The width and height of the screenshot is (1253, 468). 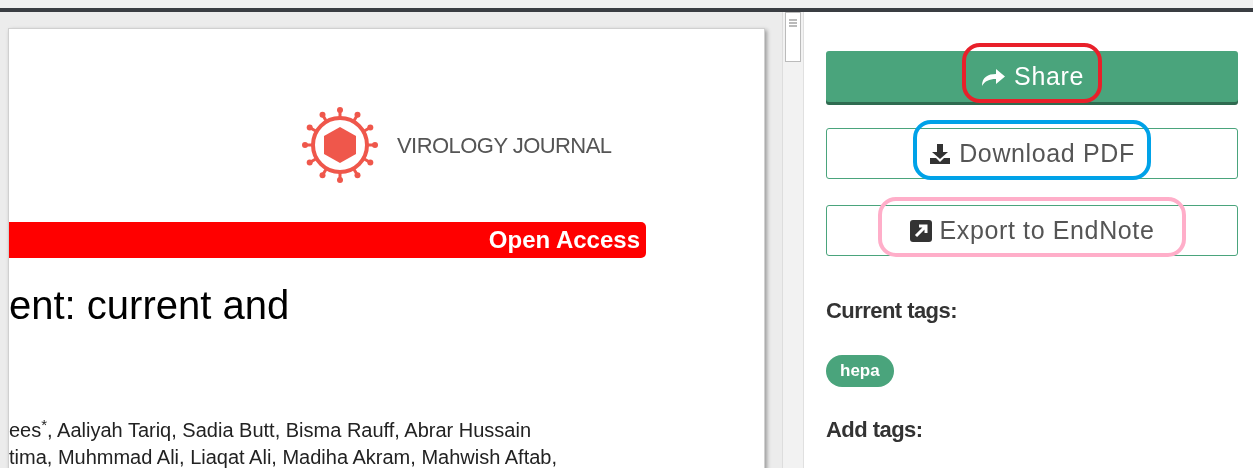 I want to click on journal-name: VIROLOGY JOURNAL, so click(x=504, y=145).